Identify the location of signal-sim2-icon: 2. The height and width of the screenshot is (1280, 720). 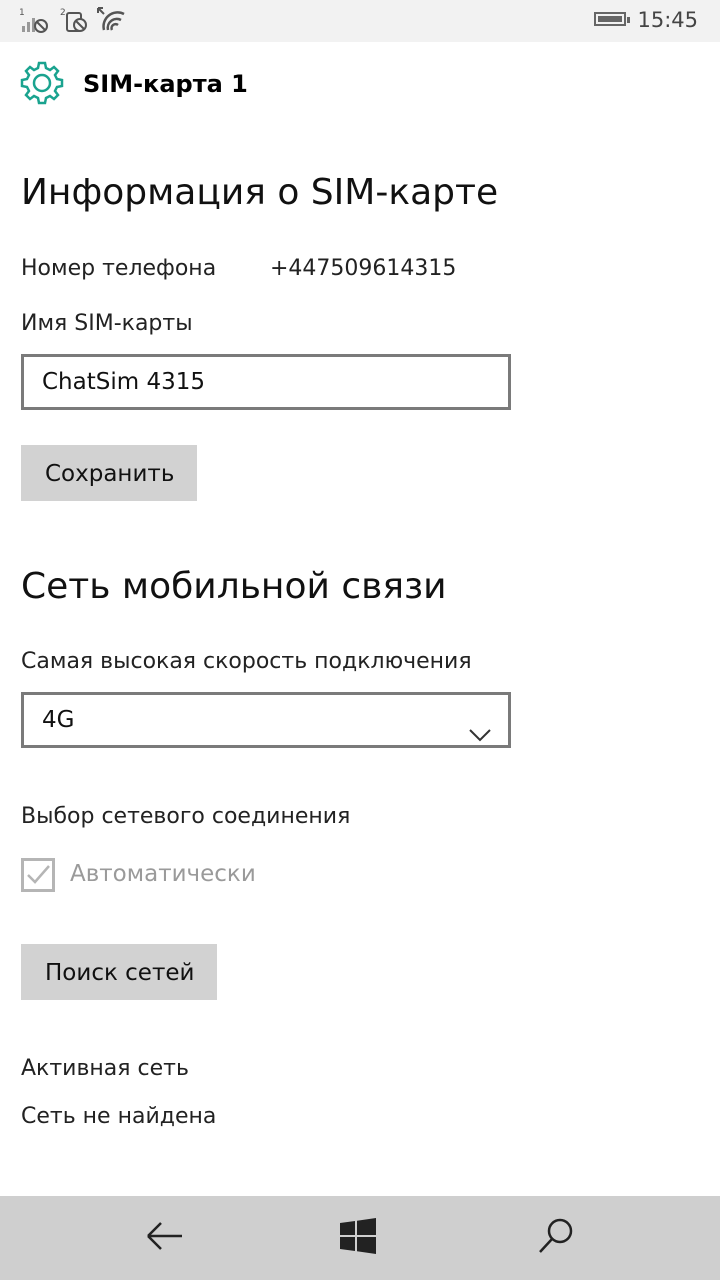
(75, 22).